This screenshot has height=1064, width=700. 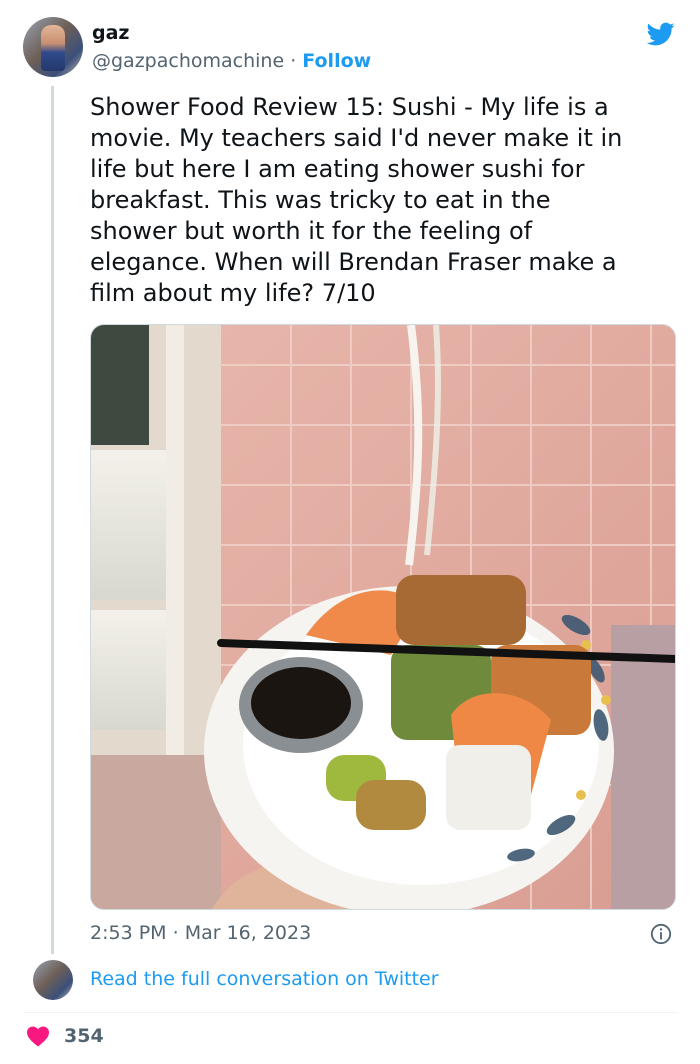 I want to click on thread-line, so click(x=52, y=520).